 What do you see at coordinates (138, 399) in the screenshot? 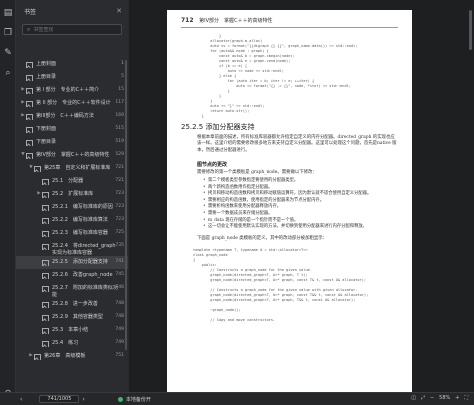
I see `backup-status-text: 本地备份开` at bounding box center [138, 399].